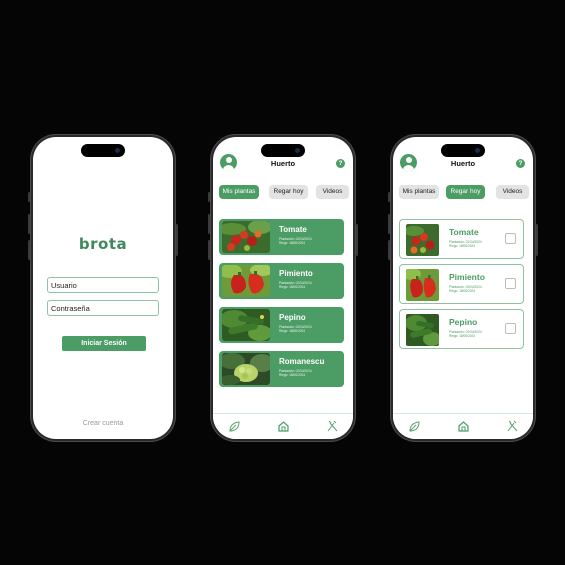 The width and height of the screenshot is (565, 565). What do you see at coordinates (246, 369) in the screenshot?
I see `romanesco-photo` at bounding box center [246, 369].